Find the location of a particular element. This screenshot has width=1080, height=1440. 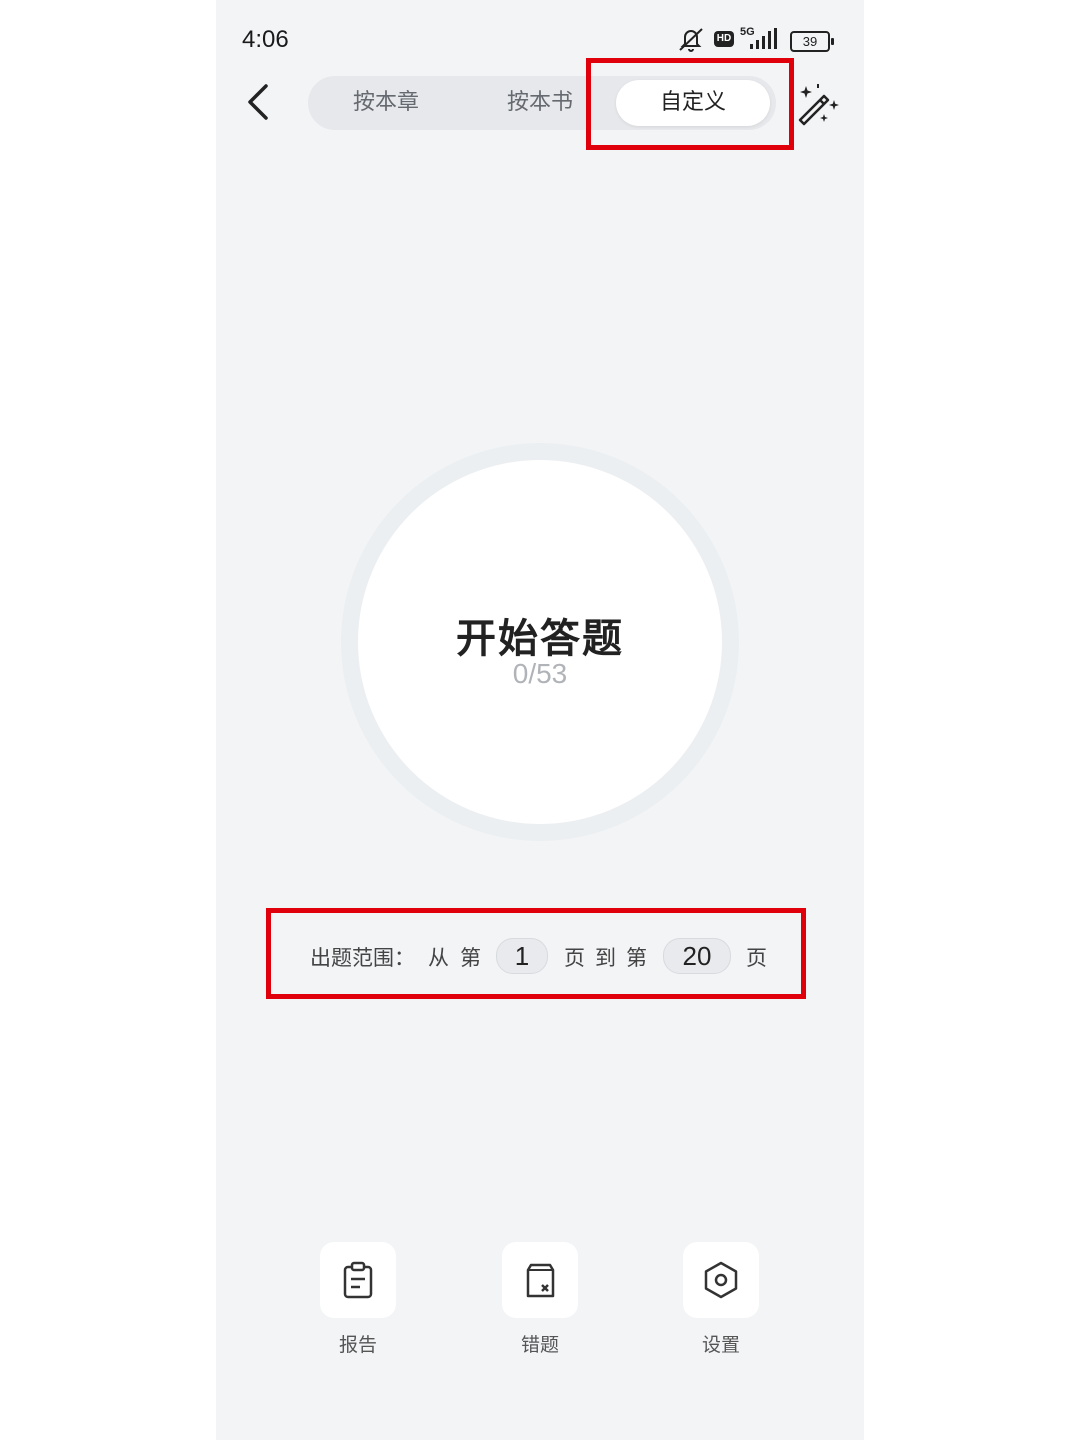

wrong-question-icon is located at coordinates (540, 1280).